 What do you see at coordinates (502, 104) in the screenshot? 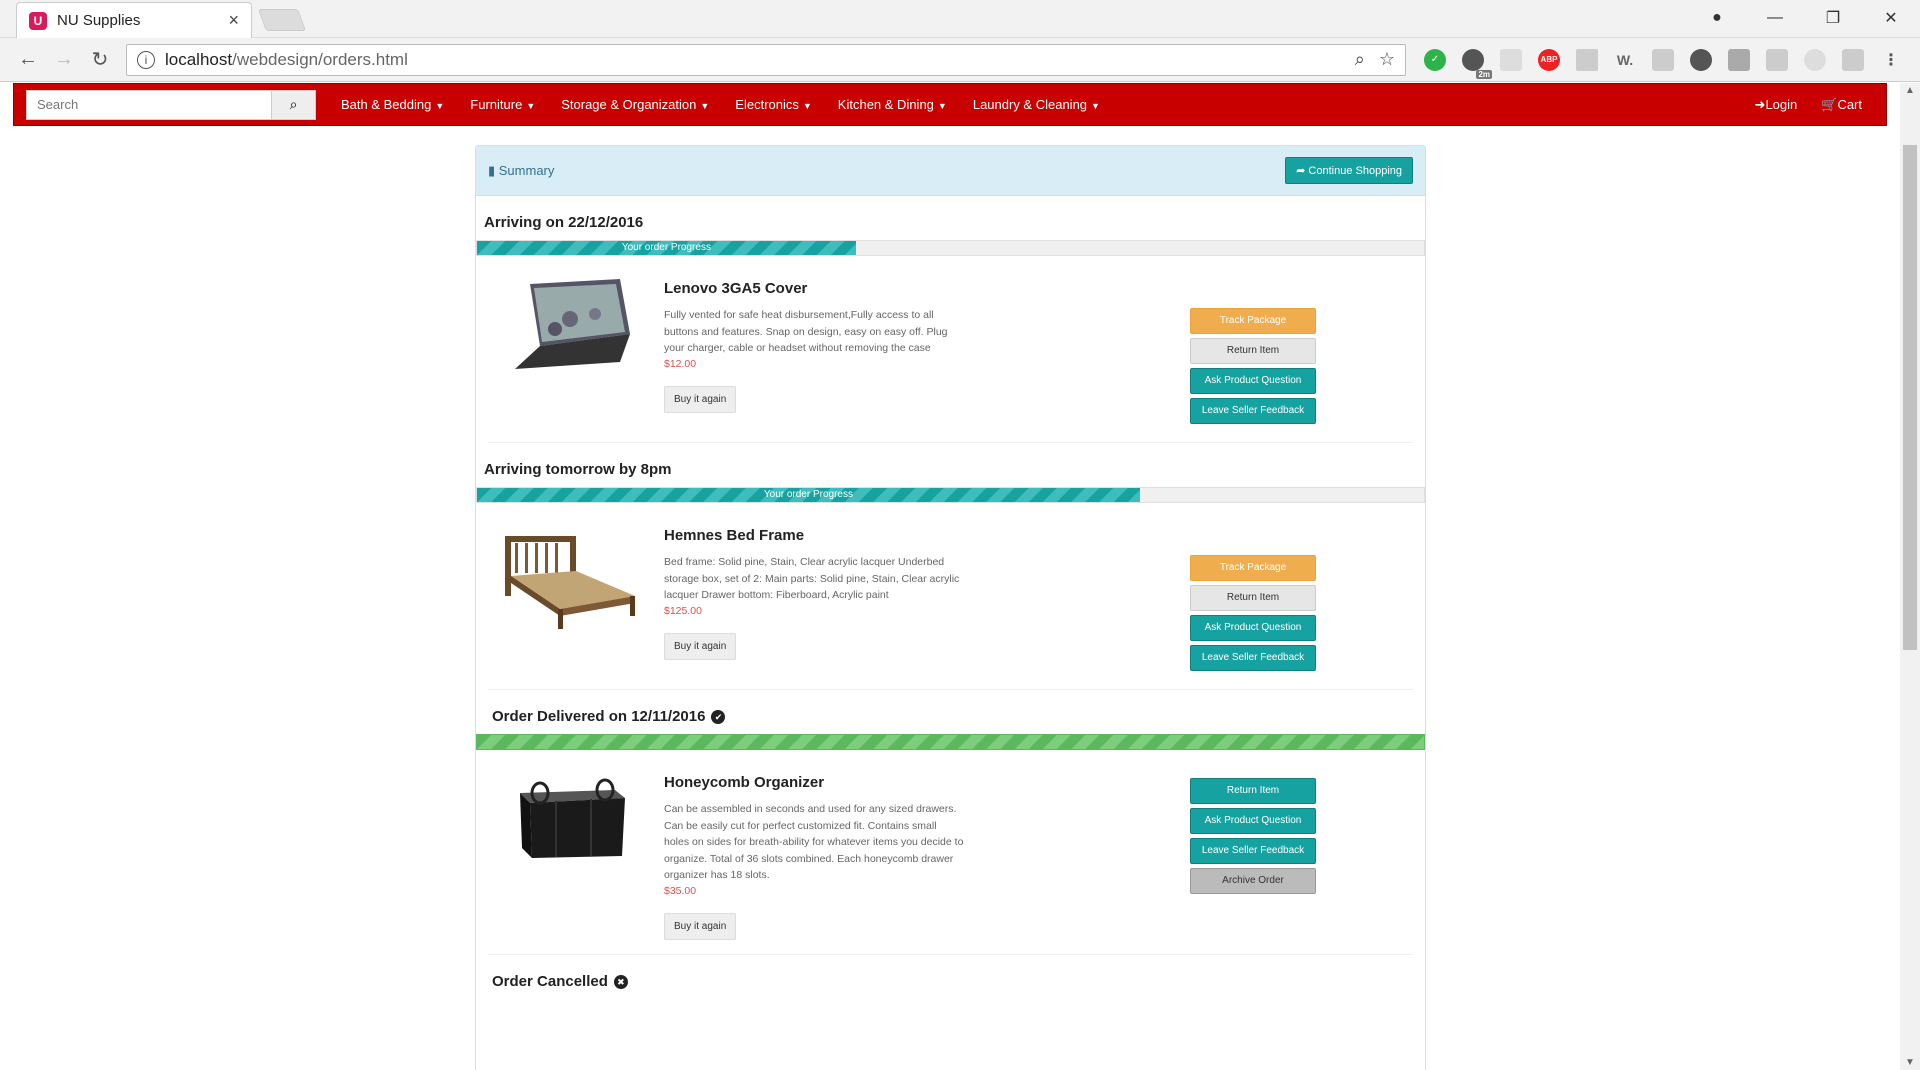
I see `nav-furniture: Furniture ▼` at bounding box center [502, 104].